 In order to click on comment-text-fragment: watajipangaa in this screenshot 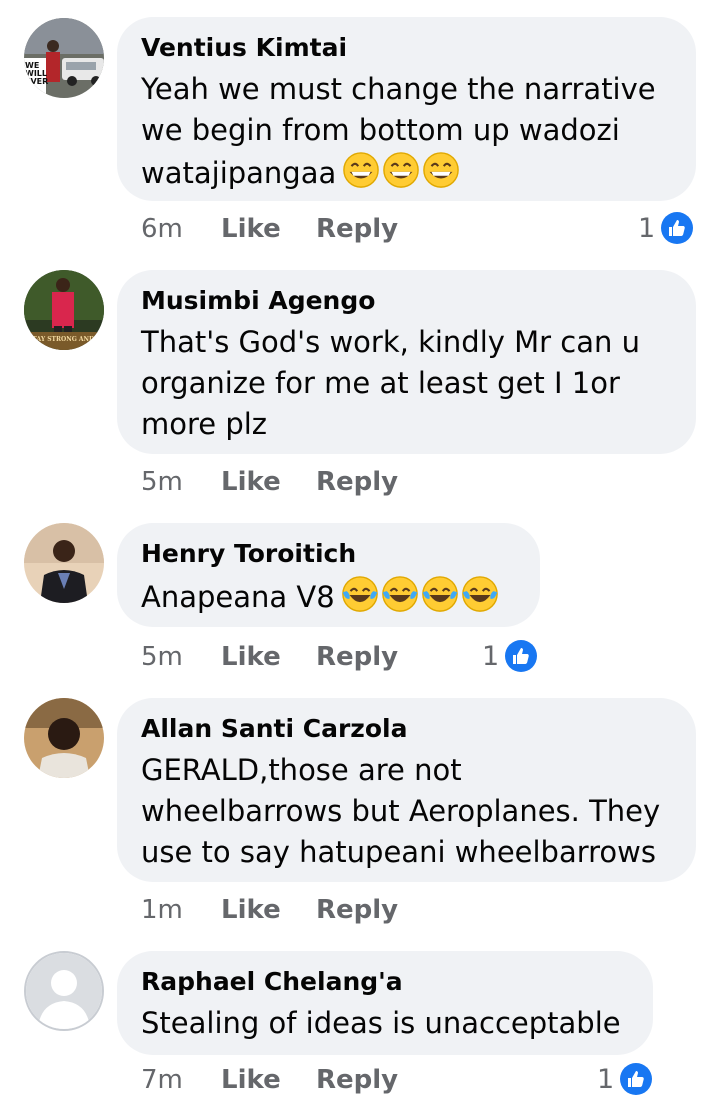, I will do `click(239, 173)`.